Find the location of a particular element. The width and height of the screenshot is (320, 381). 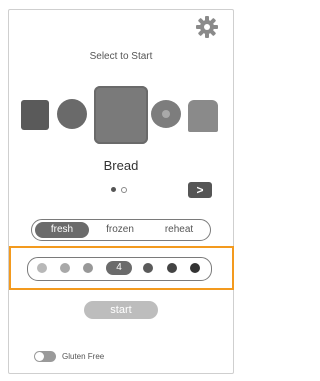

mode-frozen: frozen is located at coordinates (120, 230).